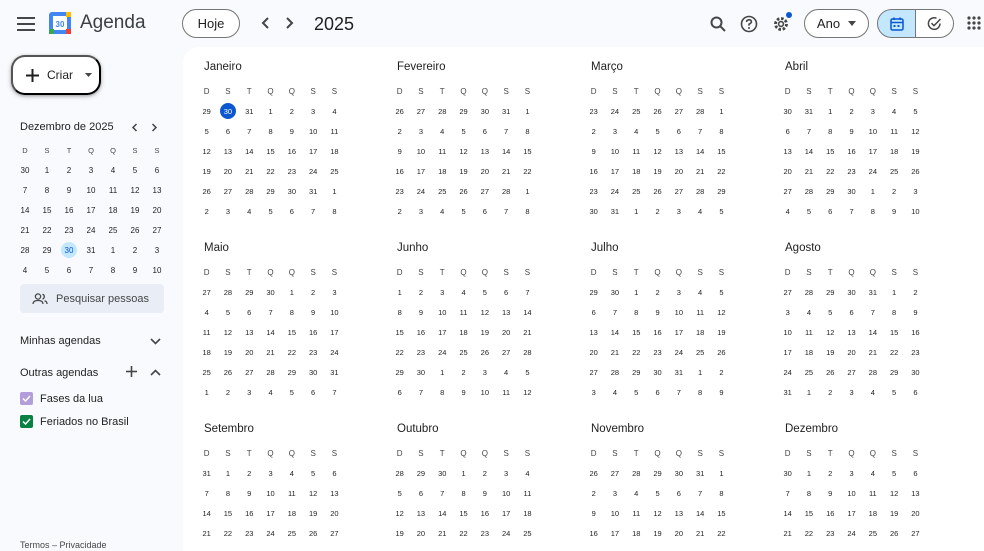 The image size is (984, 551). What do you see at coordinates (808, 352) in the screenshot?
I see `day-cell: 18` at bounding box center [808, 352].